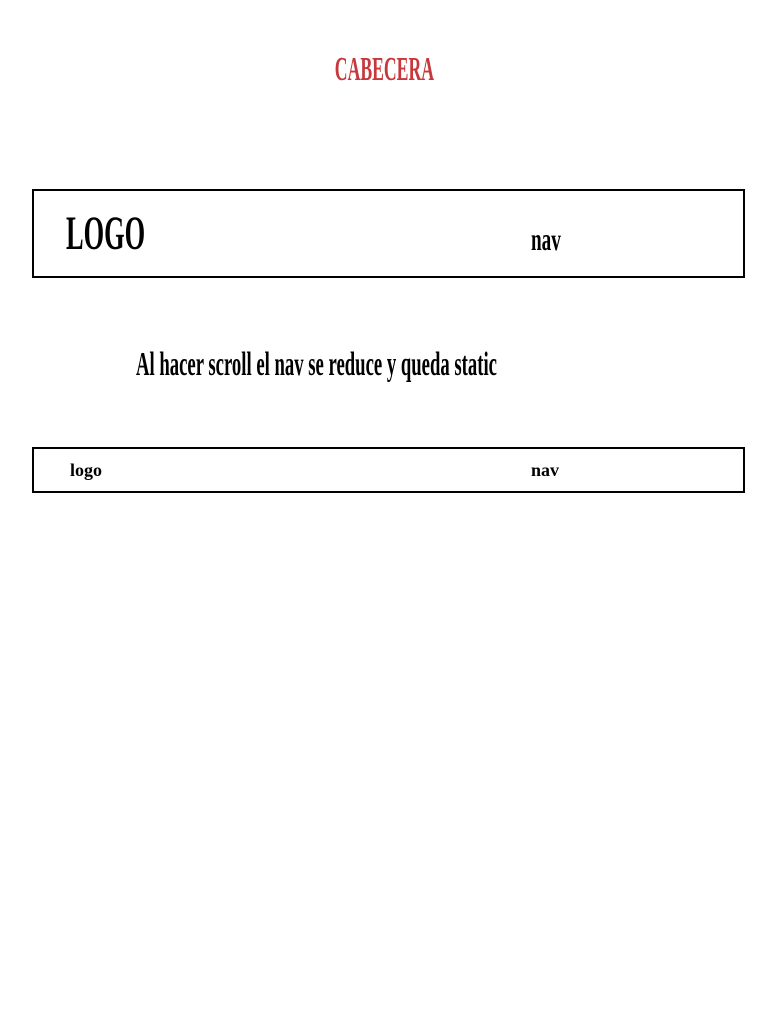  I want to click on nav-link-small: nav, so click(545, 470).